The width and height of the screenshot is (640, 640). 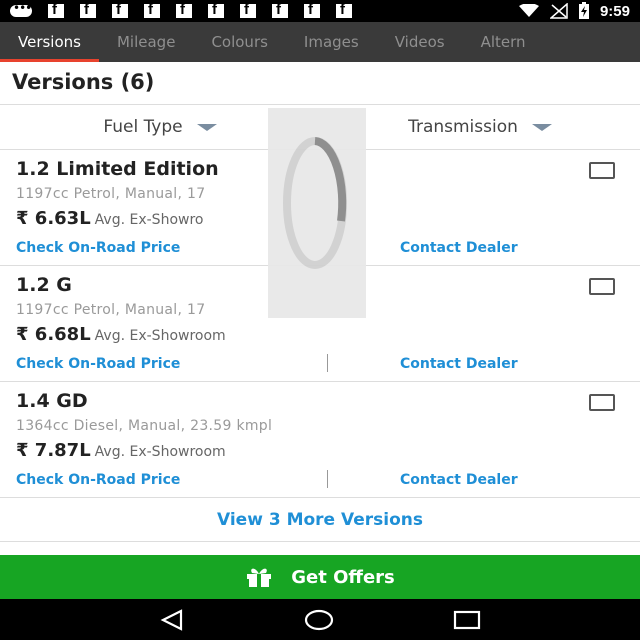 What do you see at coordinates (583, 10) in the screenshot?
I see `battery-charging-icon` at bounding box center [583, 10].